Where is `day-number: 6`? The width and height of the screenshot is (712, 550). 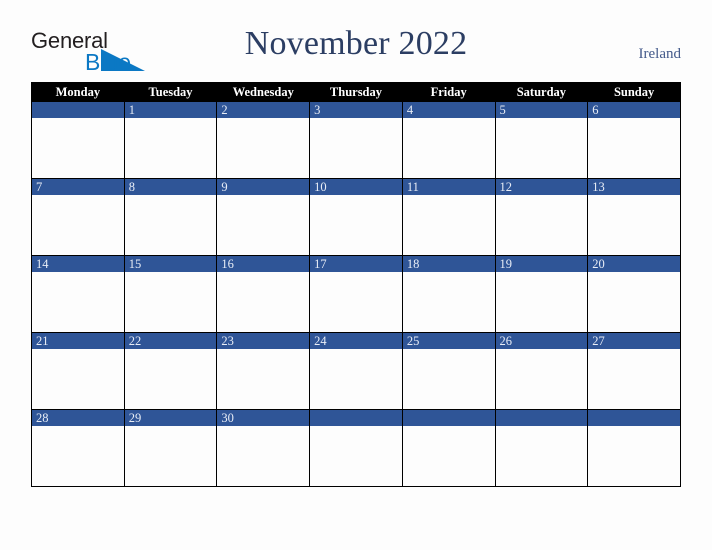
day-number: 6 is located at coordinates (634, 110).